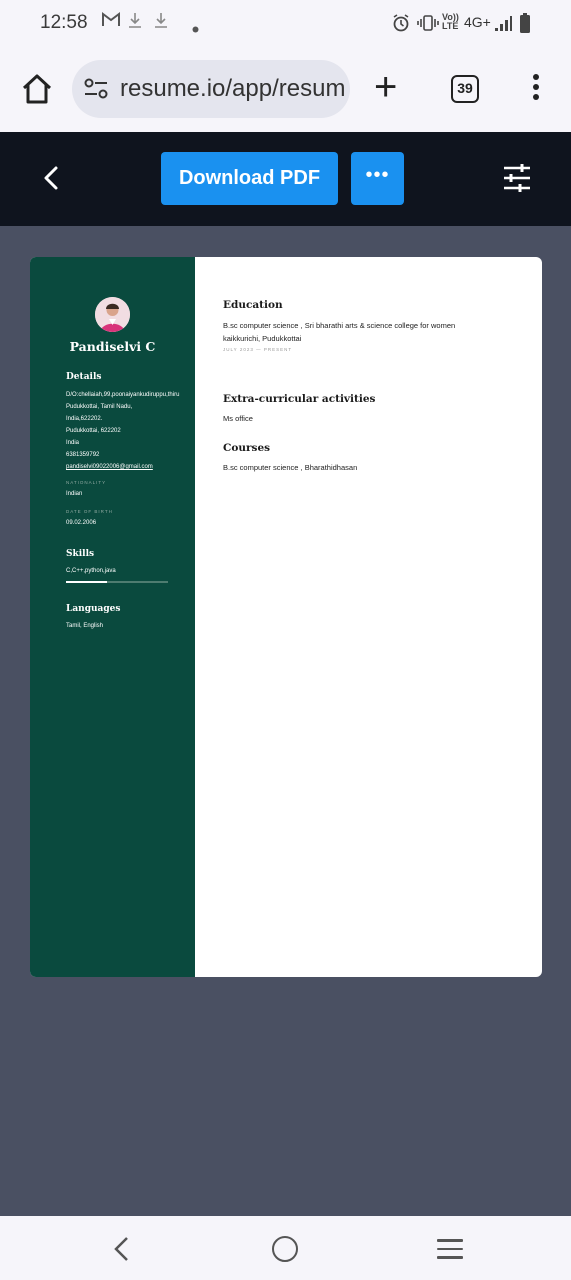 The width and height of the screenshot is (571, 1280). I want to click on battery-icon, so click(525, 25).